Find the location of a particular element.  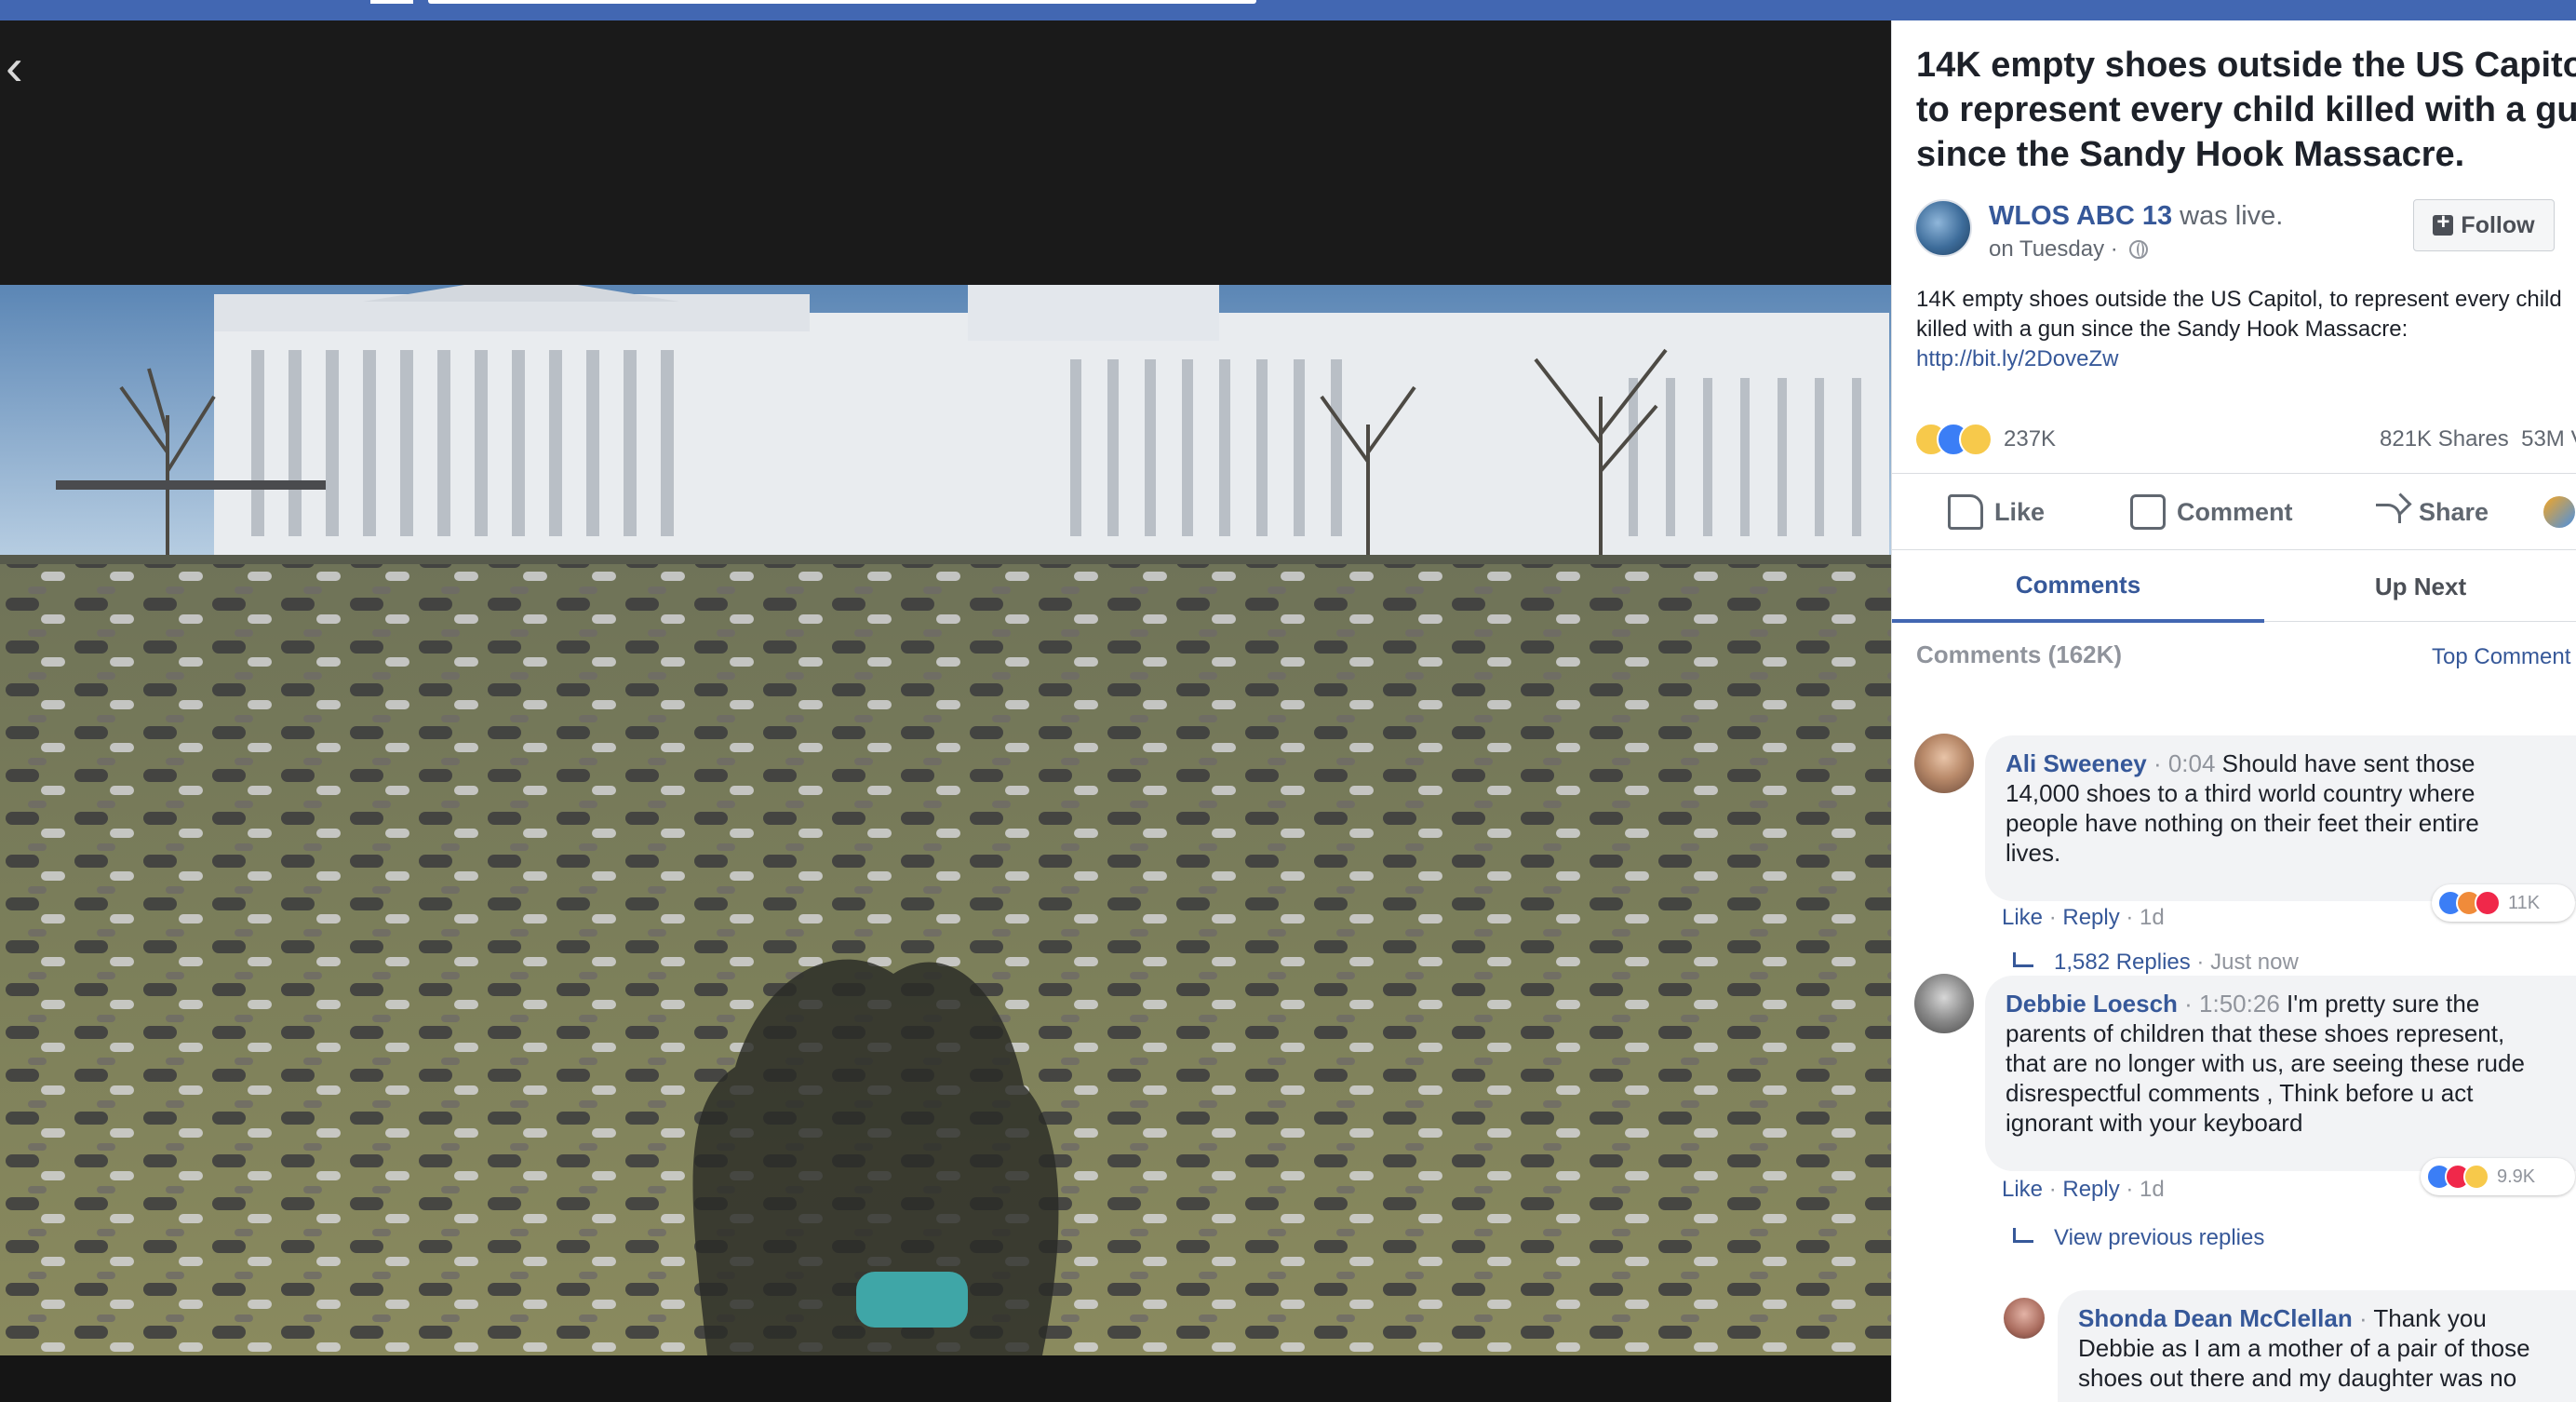

top-navigation-bar is located at coordinates (1288, 10).